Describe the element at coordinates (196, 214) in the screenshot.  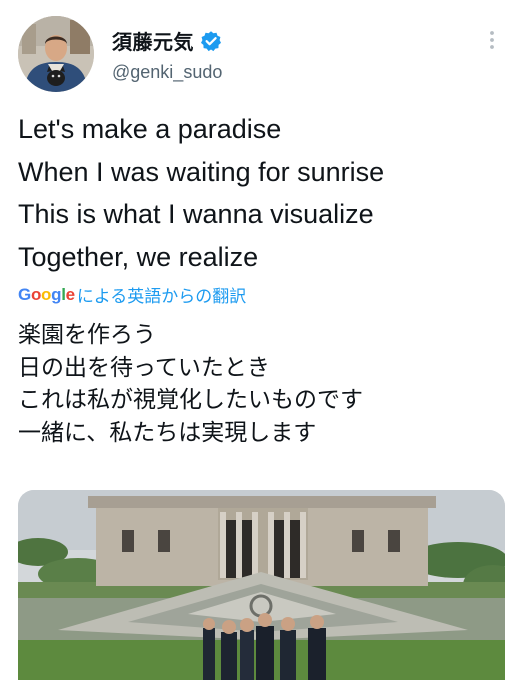
I see `tweet-line: This is what I wanna visualize` at that location.